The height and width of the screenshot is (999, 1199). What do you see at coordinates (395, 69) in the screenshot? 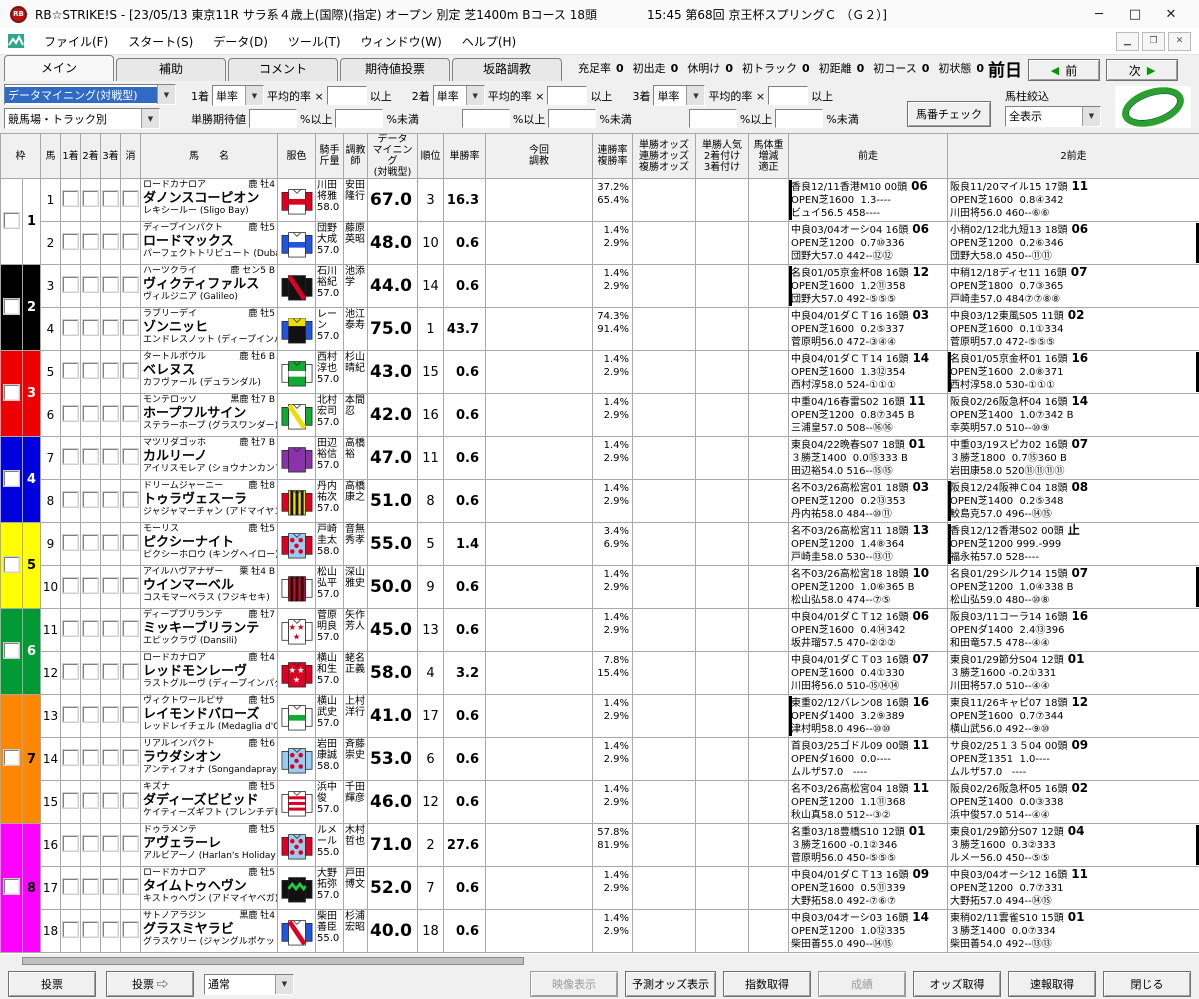
I see `tab-3: 期待値投票` at bounding box center [395, 69].